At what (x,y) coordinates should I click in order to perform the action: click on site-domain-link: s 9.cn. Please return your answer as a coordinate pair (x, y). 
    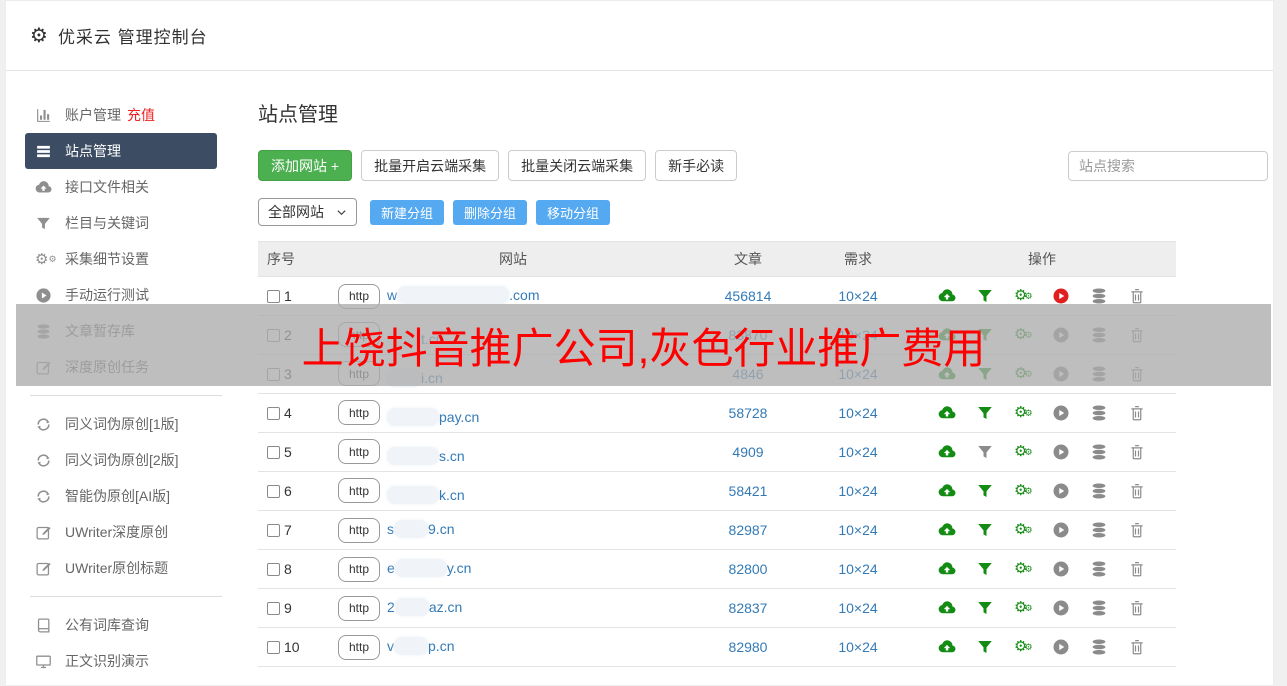
    Looking at the image, I should click on (420, 529).